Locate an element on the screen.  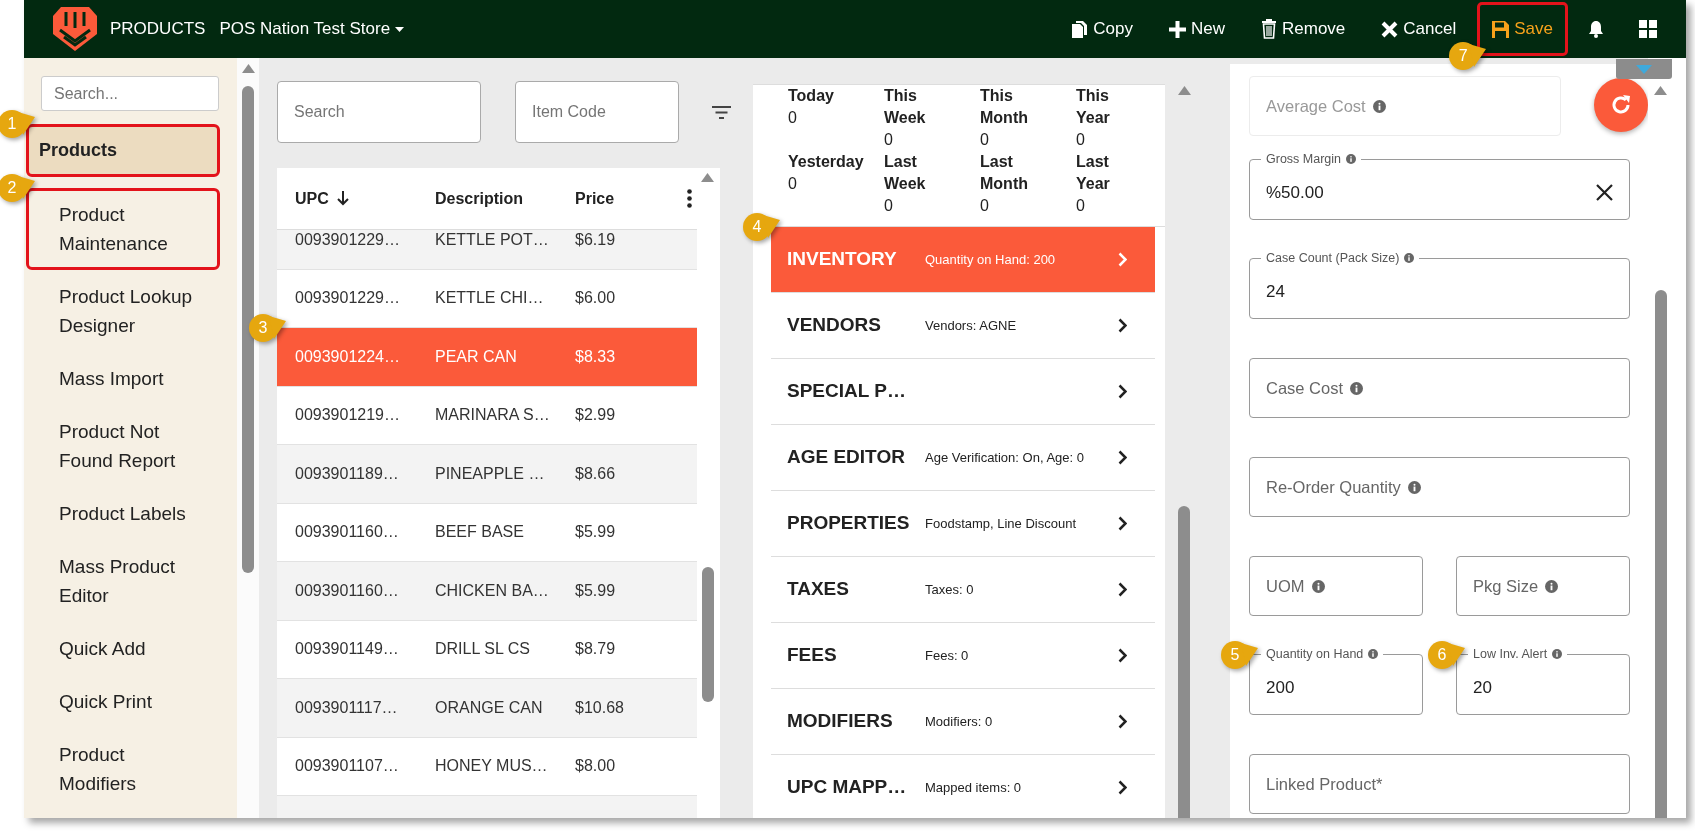
table-row: 0093901229… KETTLE POT… $6.19 is located at coordinates (487, 250).